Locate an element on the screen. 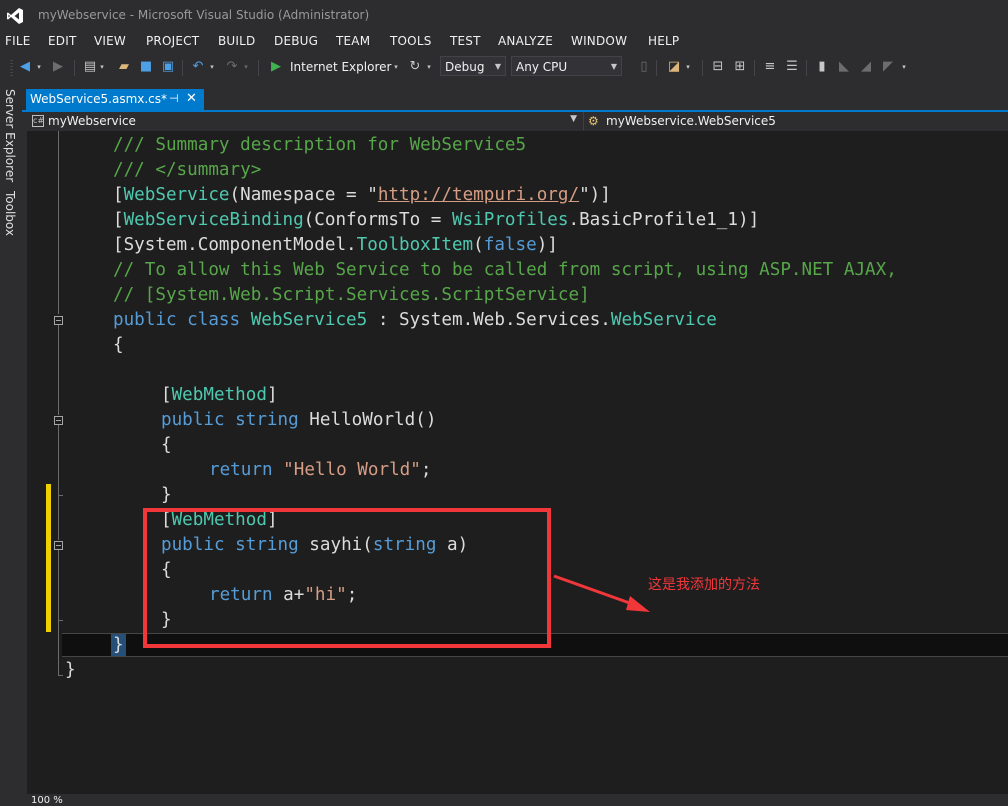  menu-edit: EDIT is located at coordinates (62, 41).